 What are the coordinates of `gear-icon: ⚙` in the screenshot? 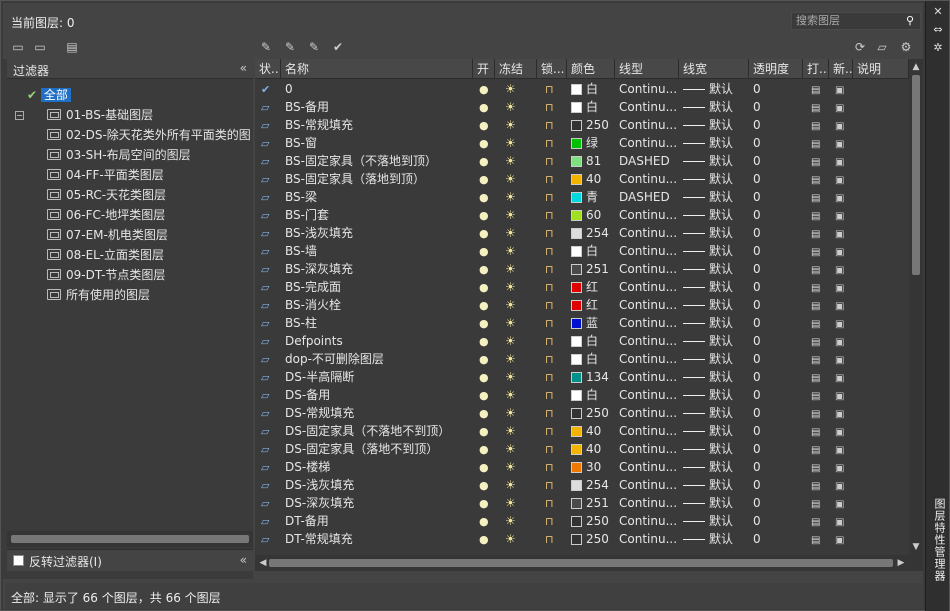 It's located at (906, 47).